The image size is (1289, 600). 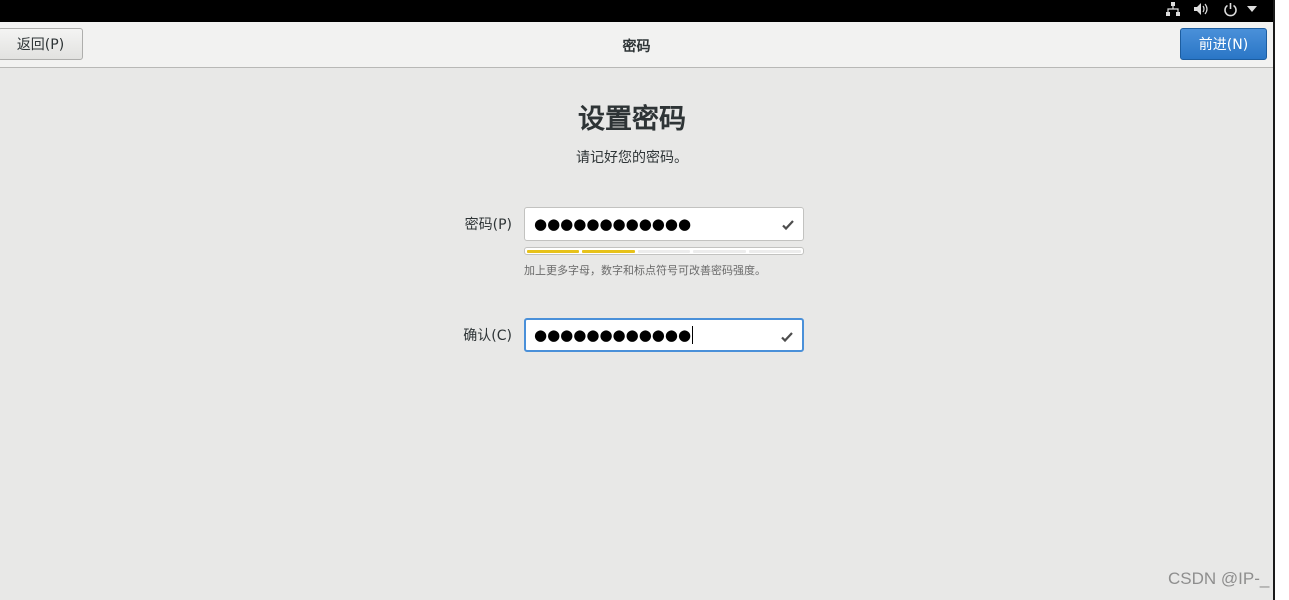 What do you see at coordinates (613, 224) in the screenshot?
I see `password-value: ●●●●●●●●●●●●` at bounding box center [613, 224].